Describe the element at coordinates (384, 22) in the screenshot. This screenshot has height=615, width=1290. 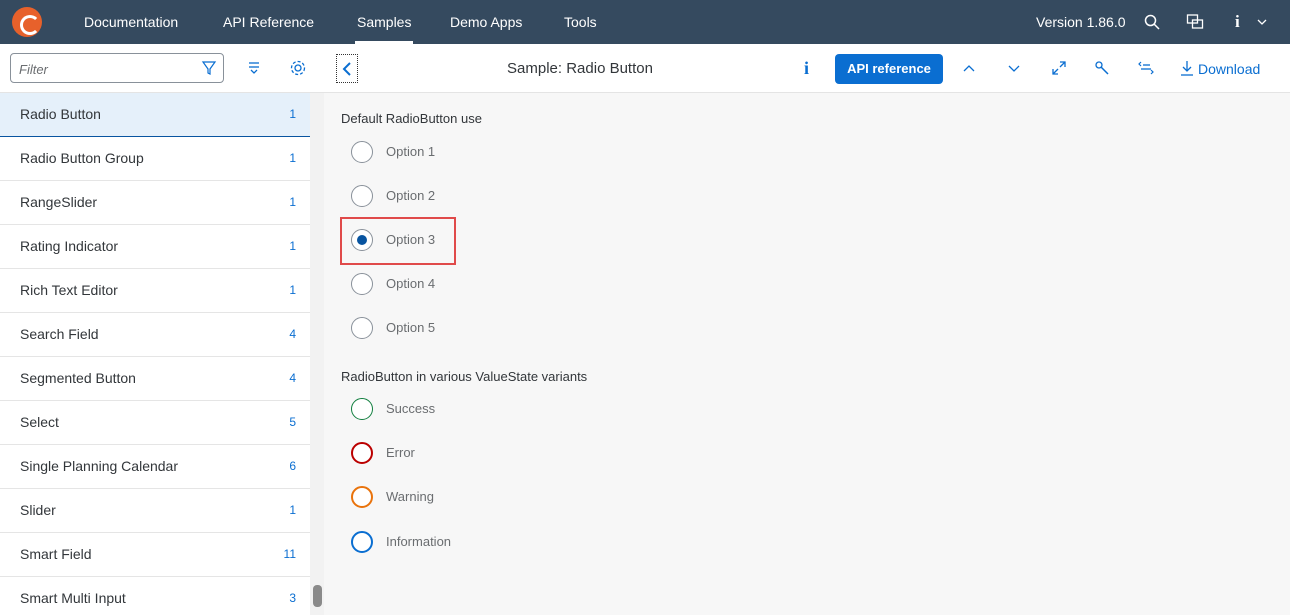
I see `nav-samples: Samples` at that location.